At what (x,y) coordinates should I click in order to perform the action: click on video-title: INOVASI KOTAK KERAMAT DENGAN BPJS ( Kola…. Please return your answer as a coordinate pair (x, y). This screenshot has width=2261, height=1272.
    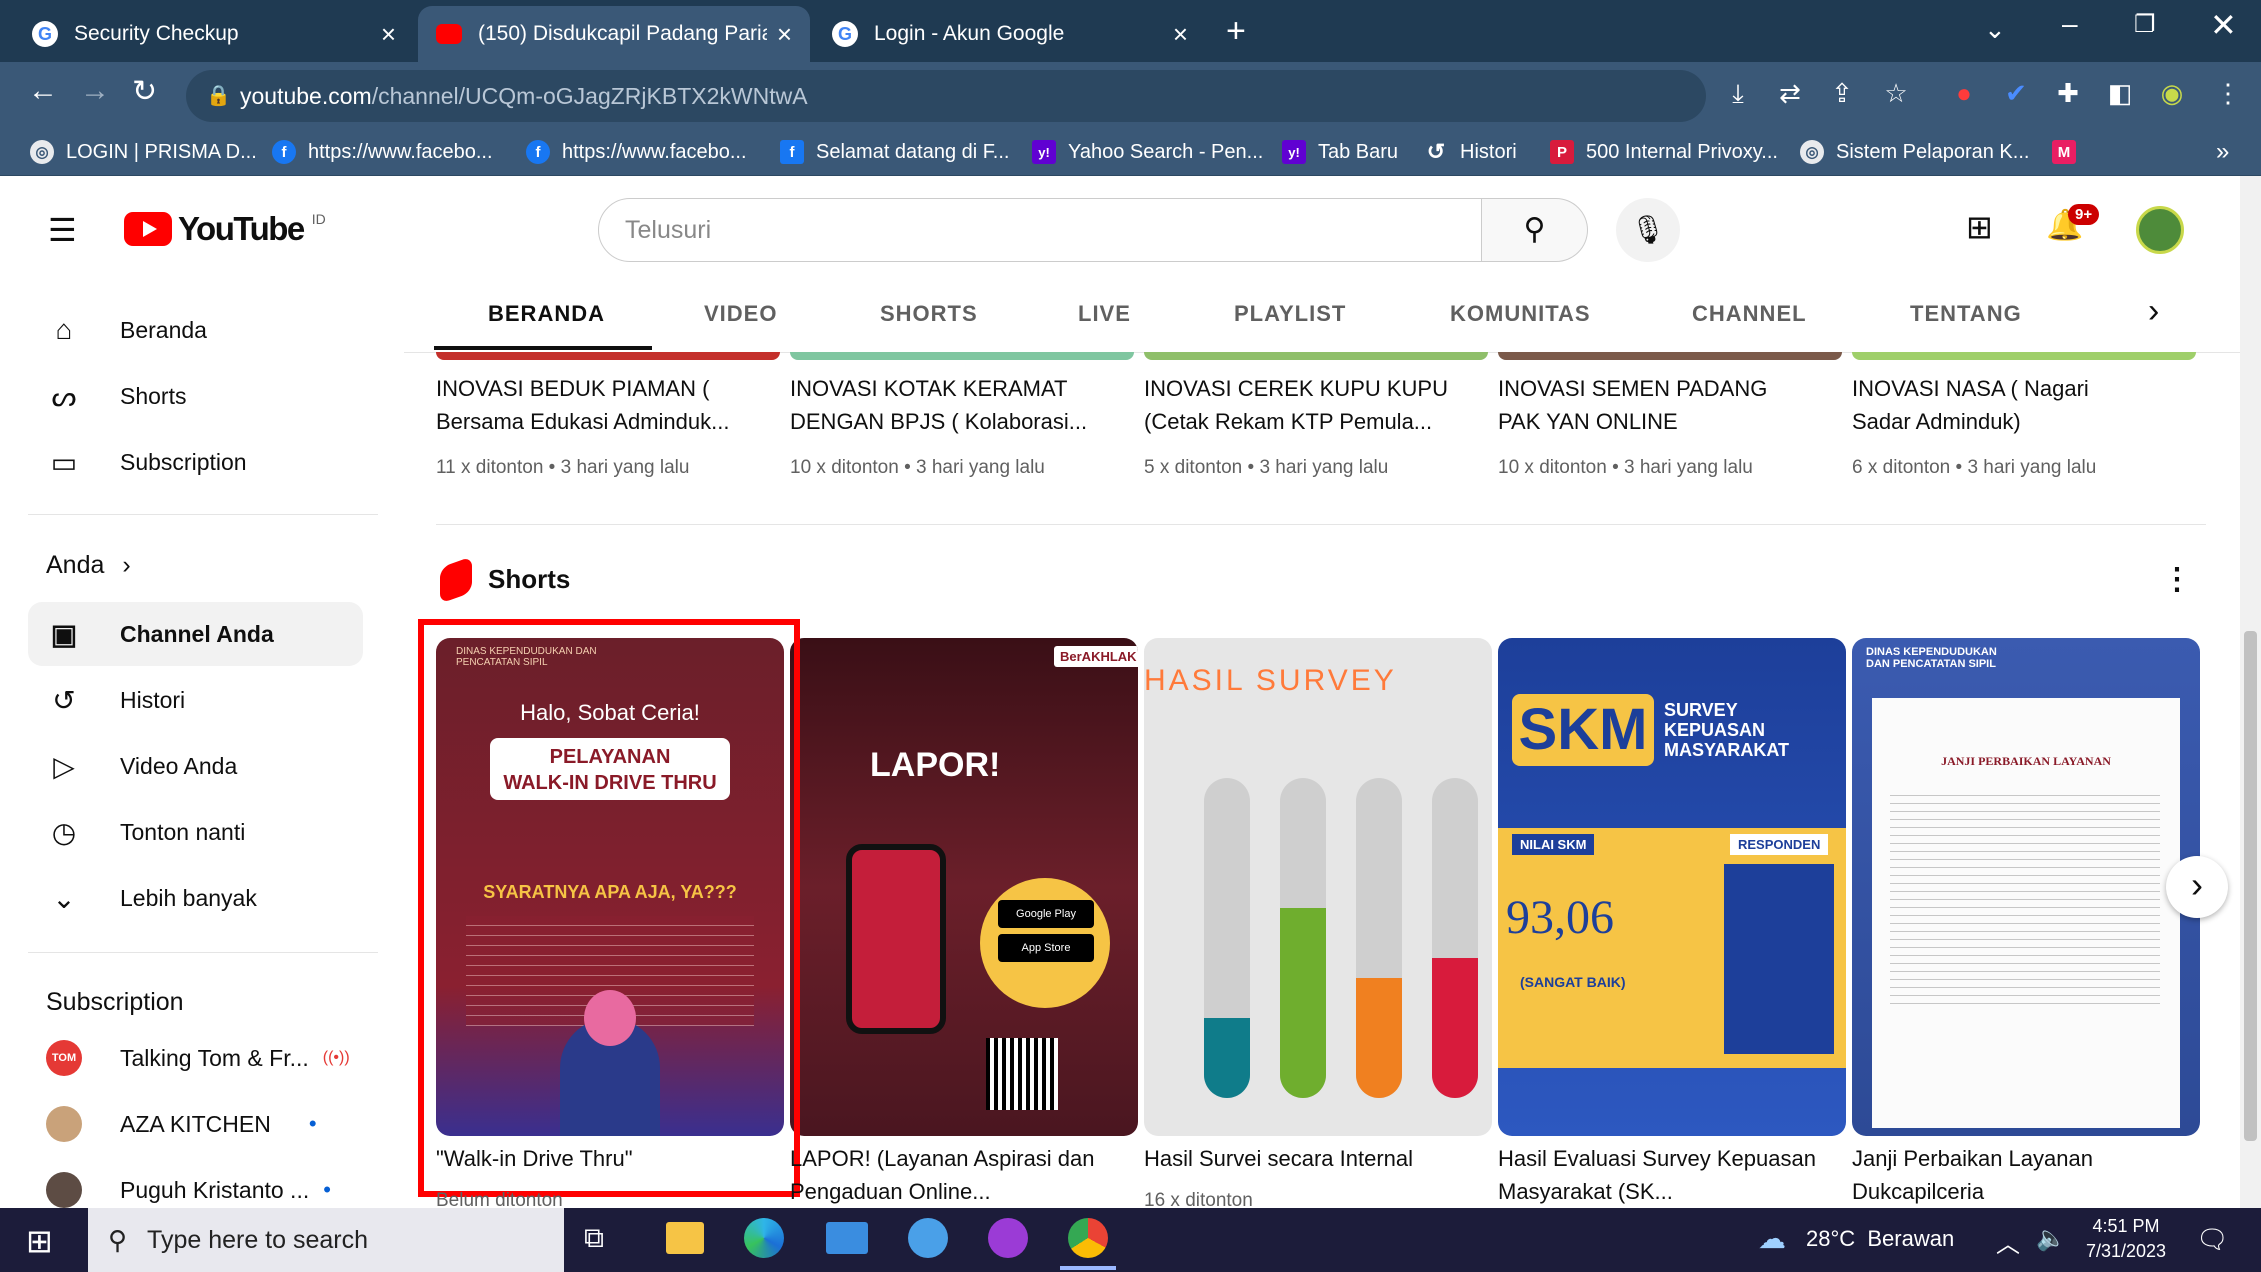
    Looking at the image, I should click on (955, 405).